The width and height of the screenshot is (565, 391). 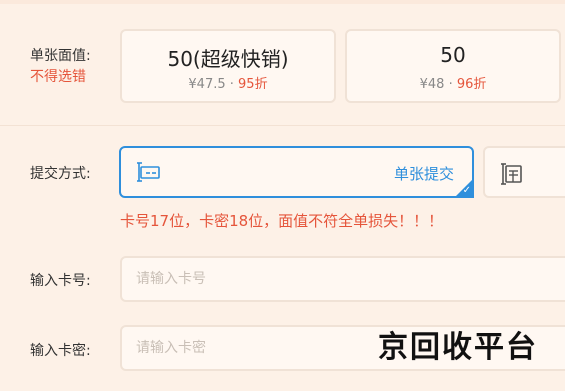 I want to click on card-number-input, so click(x=342, y=279).